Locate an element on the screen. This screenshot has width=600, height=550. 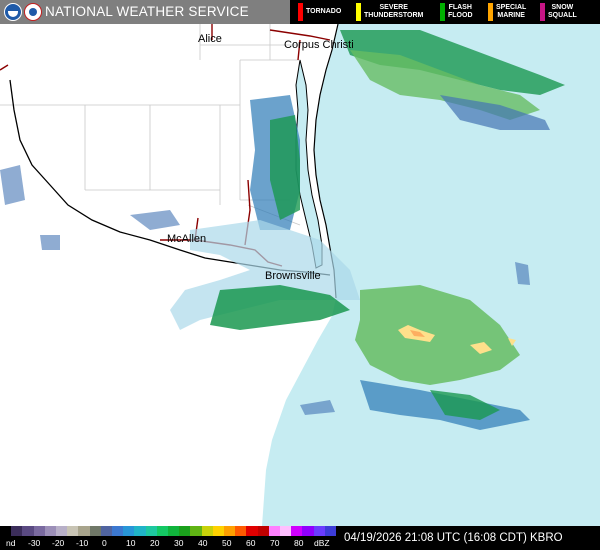
city-mcallen: McAllen is located at coordinates (186, 239).